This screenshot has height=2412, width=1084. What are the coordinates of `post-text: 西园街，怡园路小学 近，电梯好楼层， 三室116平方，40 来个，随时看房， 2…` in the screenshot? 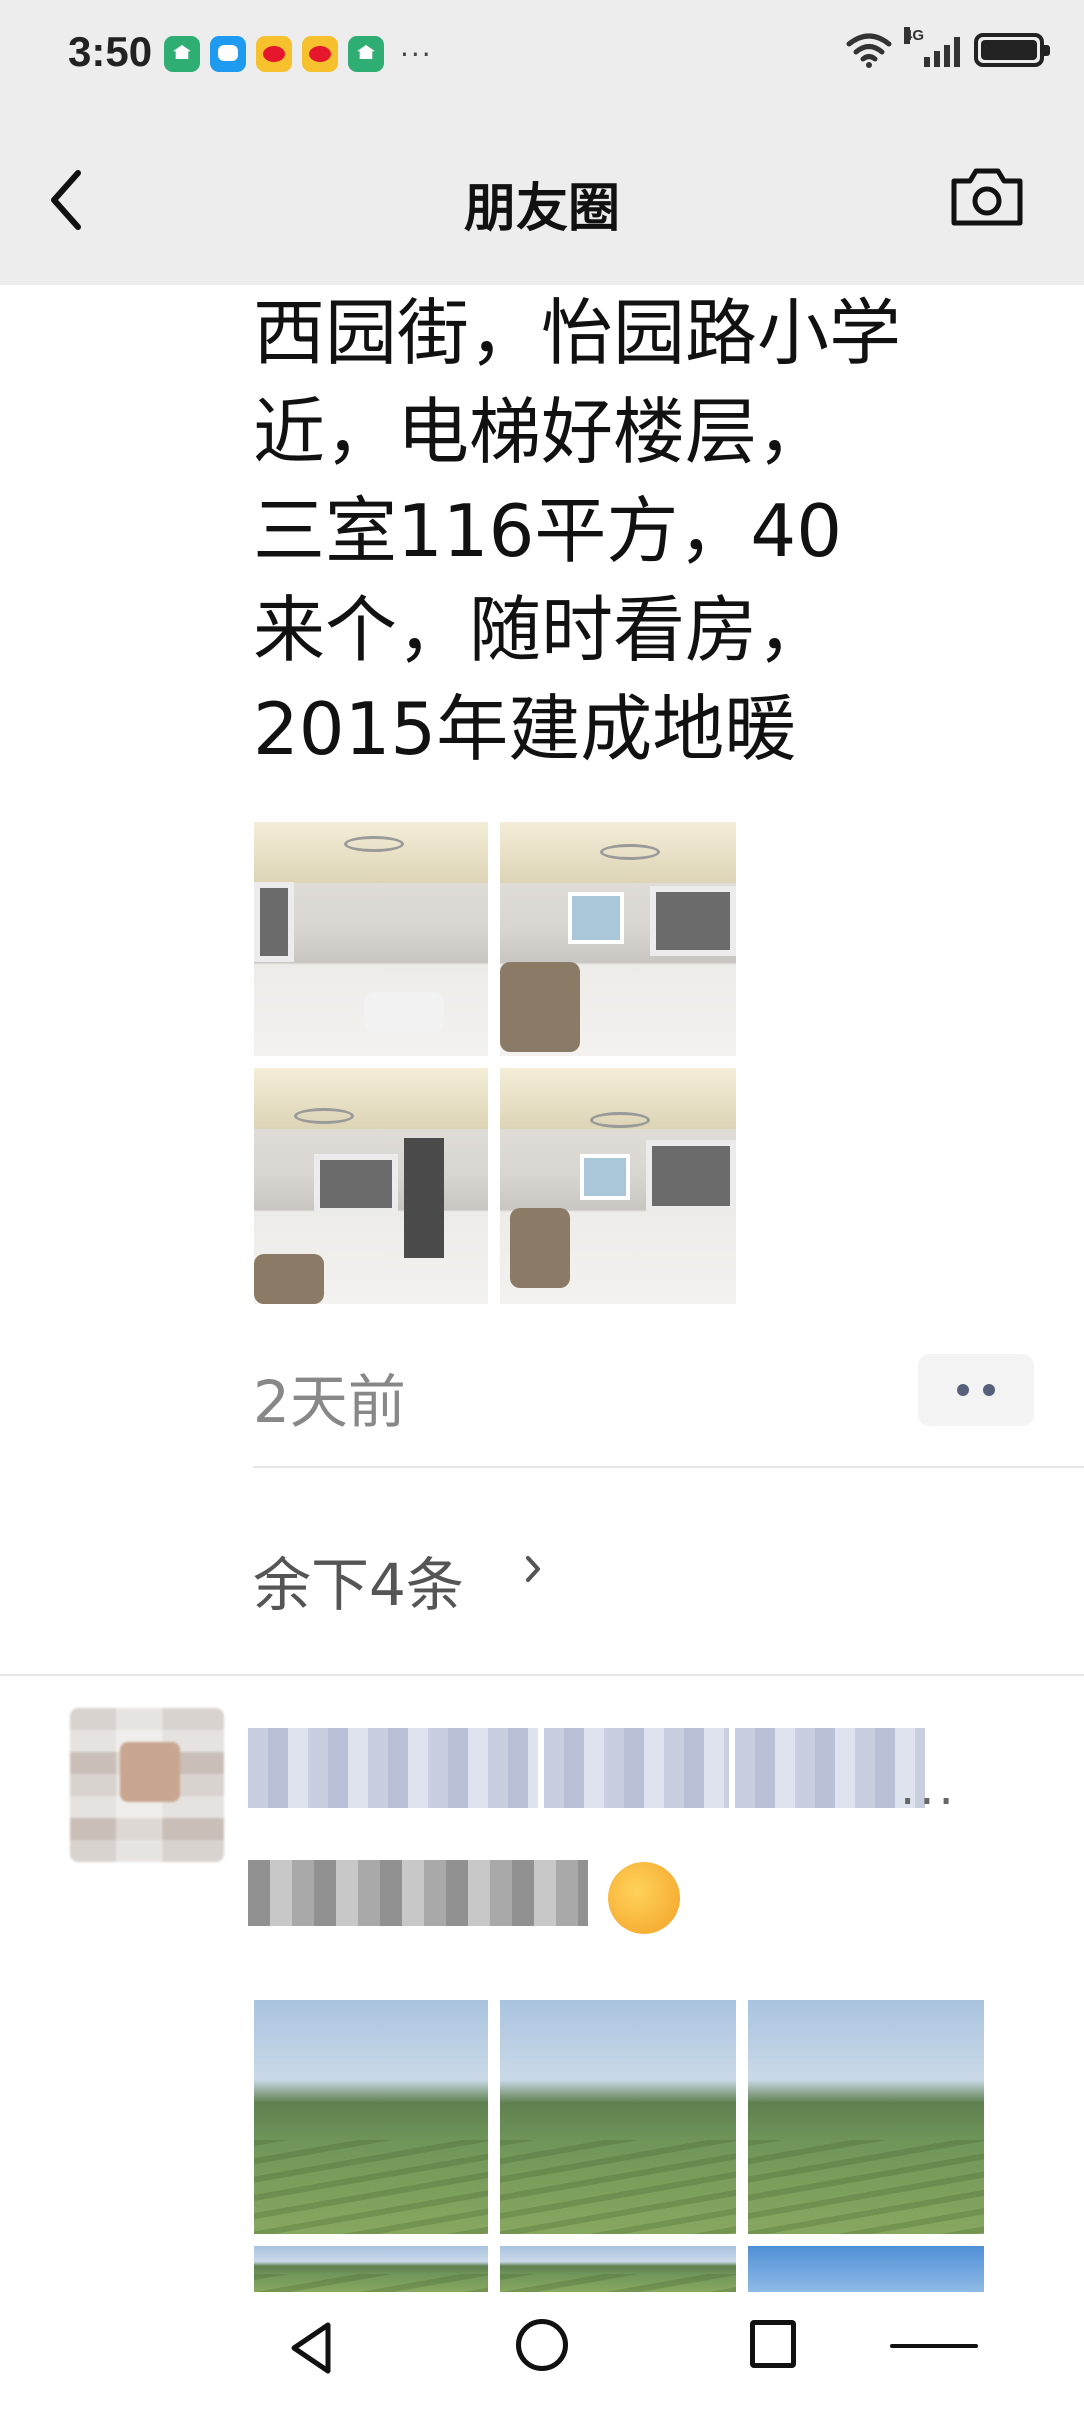 It's located at (577, 531).